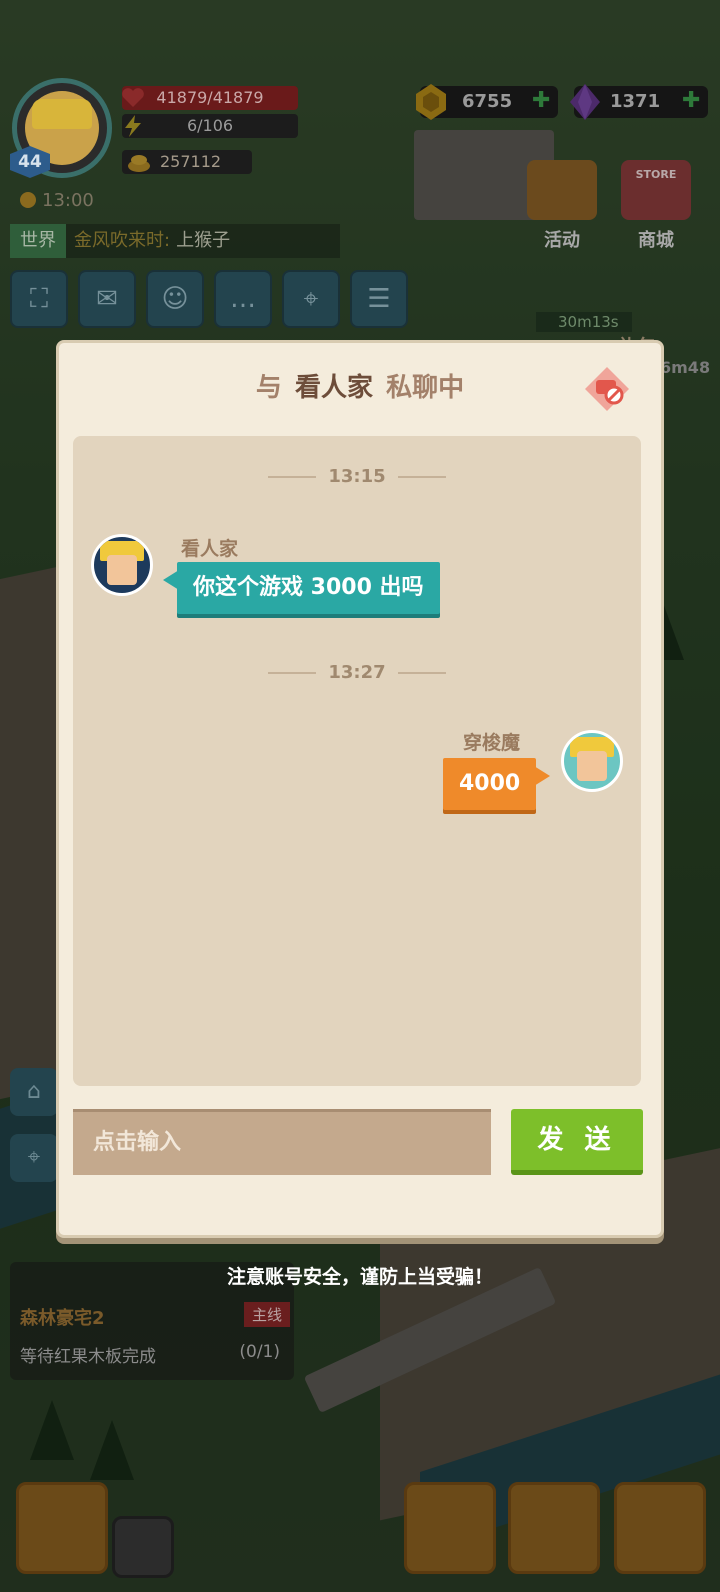 This screenshot has width=720, height=1592. I want to click on partner-avatar, so click(122, 565).